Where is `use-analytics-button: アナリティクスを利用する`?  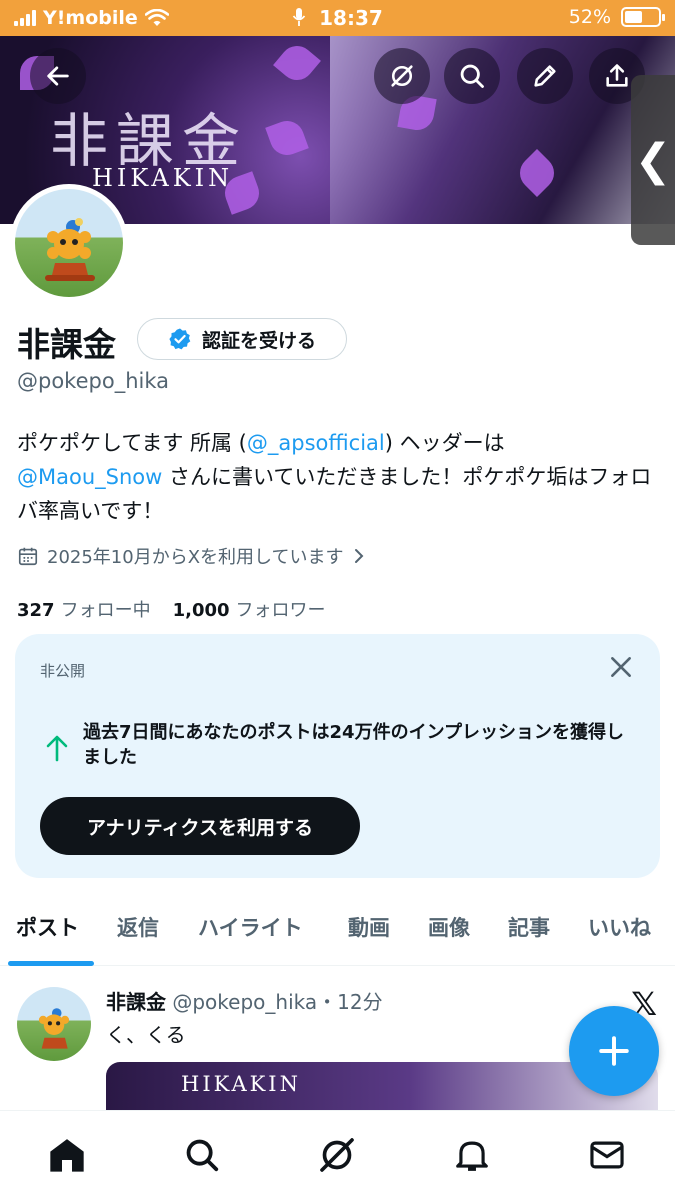
use-analytics-button: アナリティクスを利用する is located at coordinates (200, 826).